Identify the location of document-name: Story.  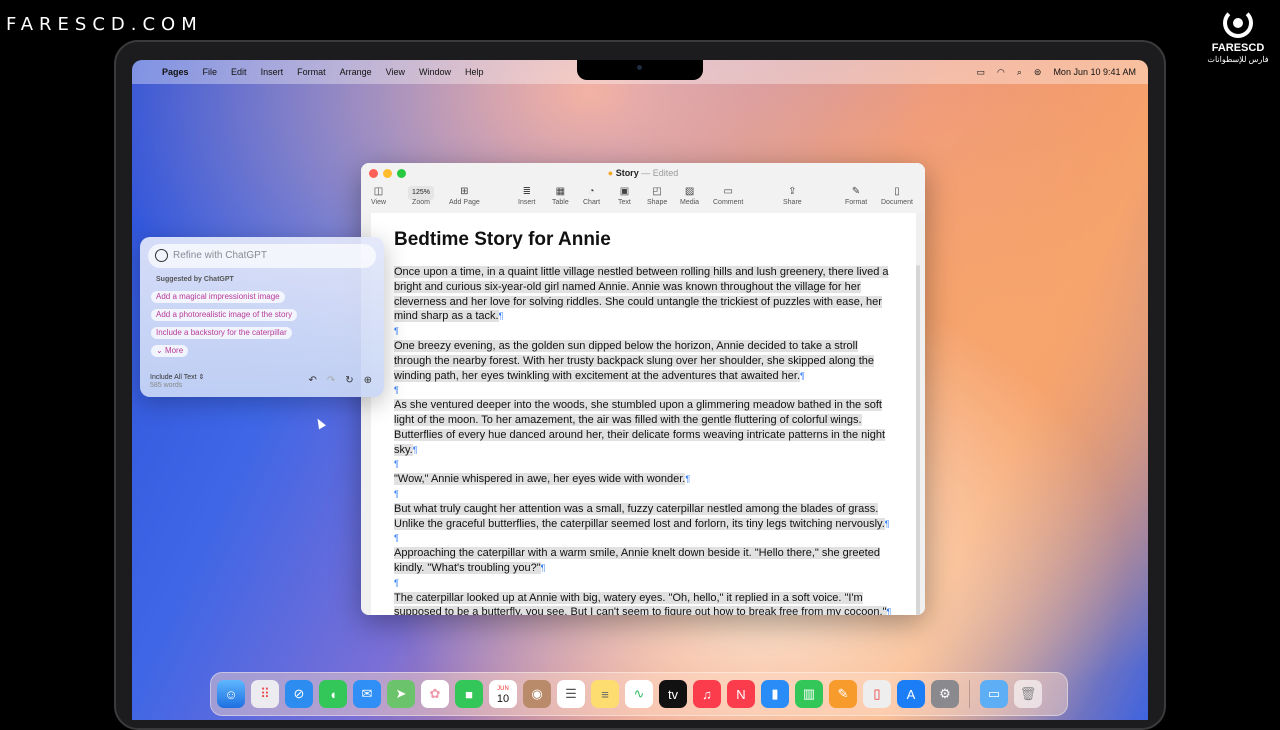
(627, 173).